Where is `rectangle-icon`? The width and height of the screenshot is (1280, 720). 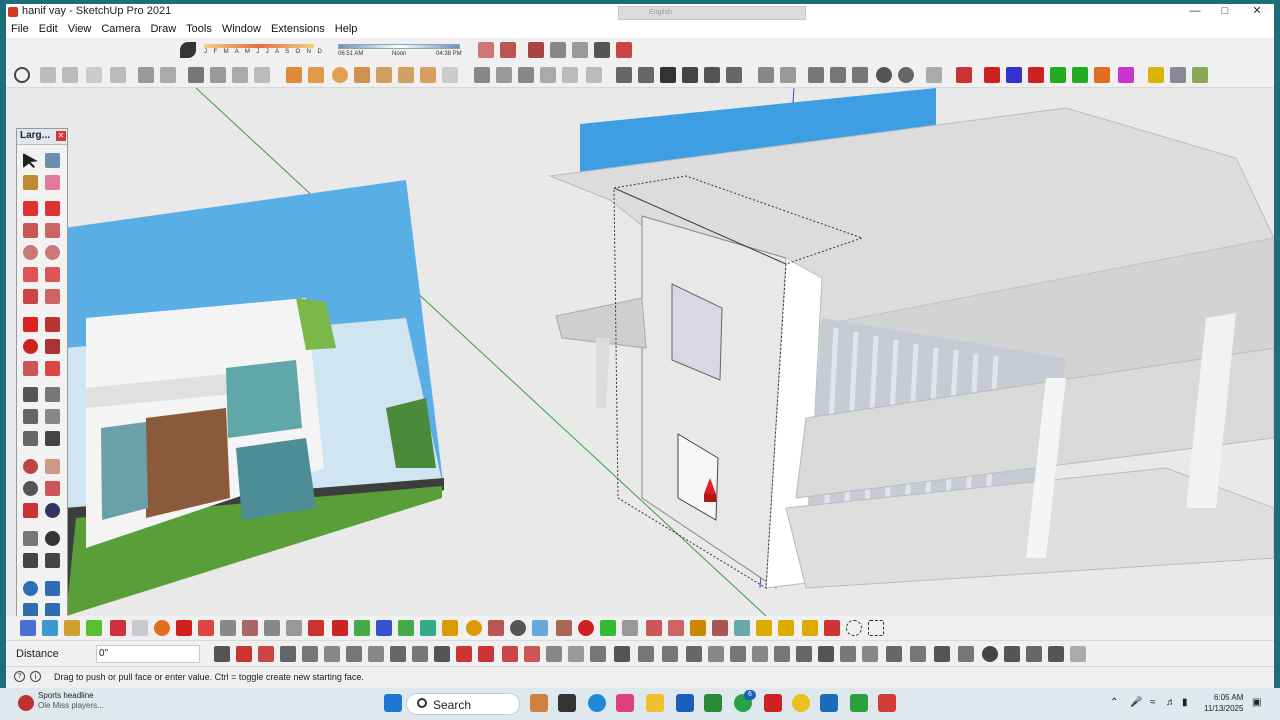 rectangle-icon is located at coordinates (30, 230).